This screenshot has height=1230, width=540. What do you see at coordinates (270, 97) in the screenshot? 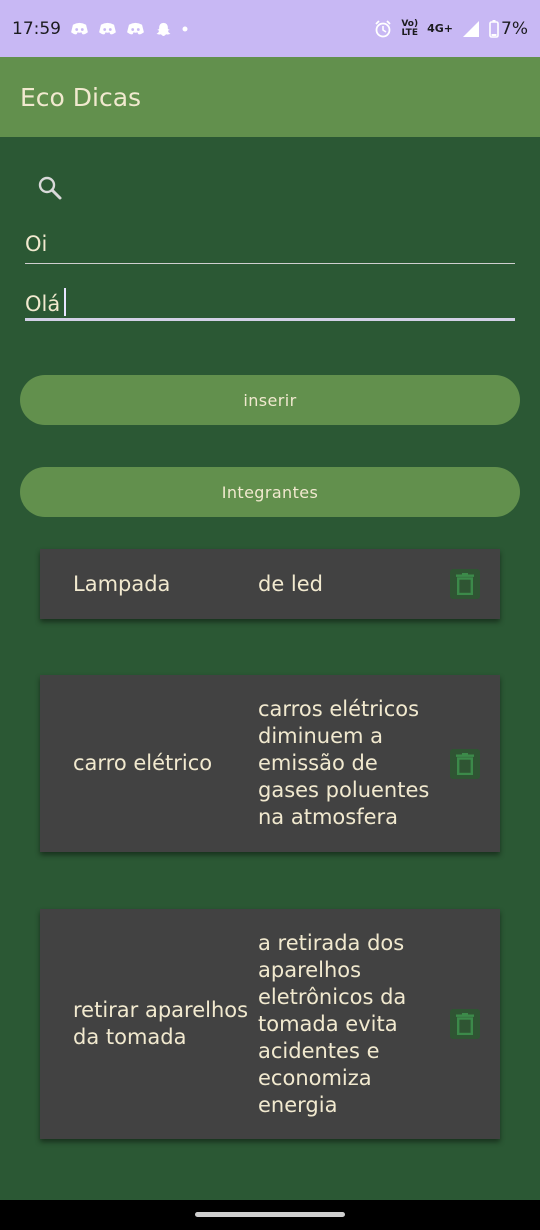
I see `app-bar: Eco Dicas` at bounding box center [270, 97].